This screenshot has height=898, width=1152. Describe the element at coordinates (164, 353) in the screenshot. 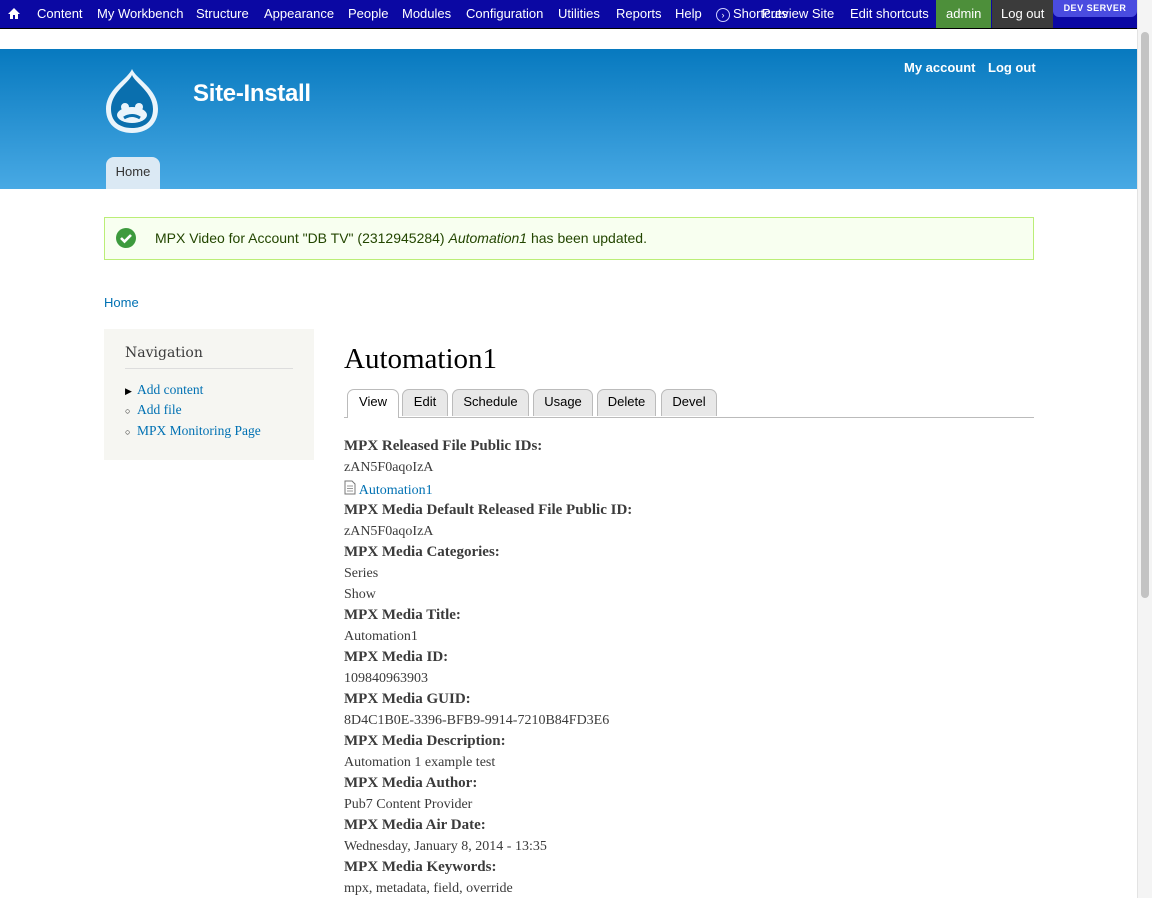

I see `sidebar-title: Navigation` at that location.